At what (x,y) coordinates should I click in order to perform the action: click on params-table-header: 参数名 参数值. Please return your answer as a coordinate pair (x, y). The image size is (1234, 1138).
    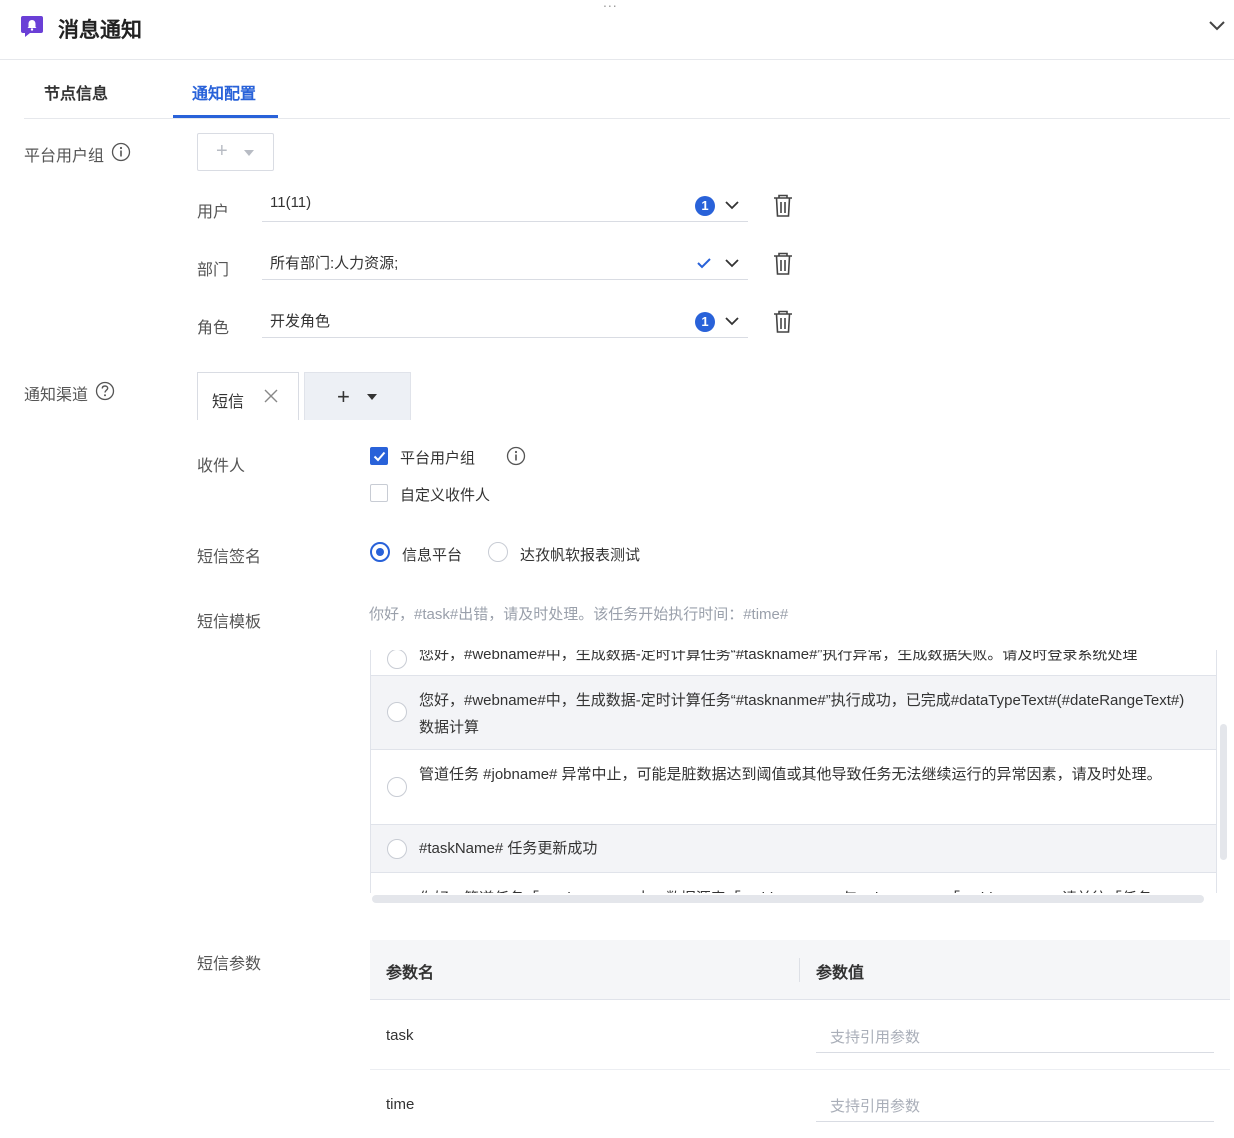
    Looking at the image, I should click on (800, 970).